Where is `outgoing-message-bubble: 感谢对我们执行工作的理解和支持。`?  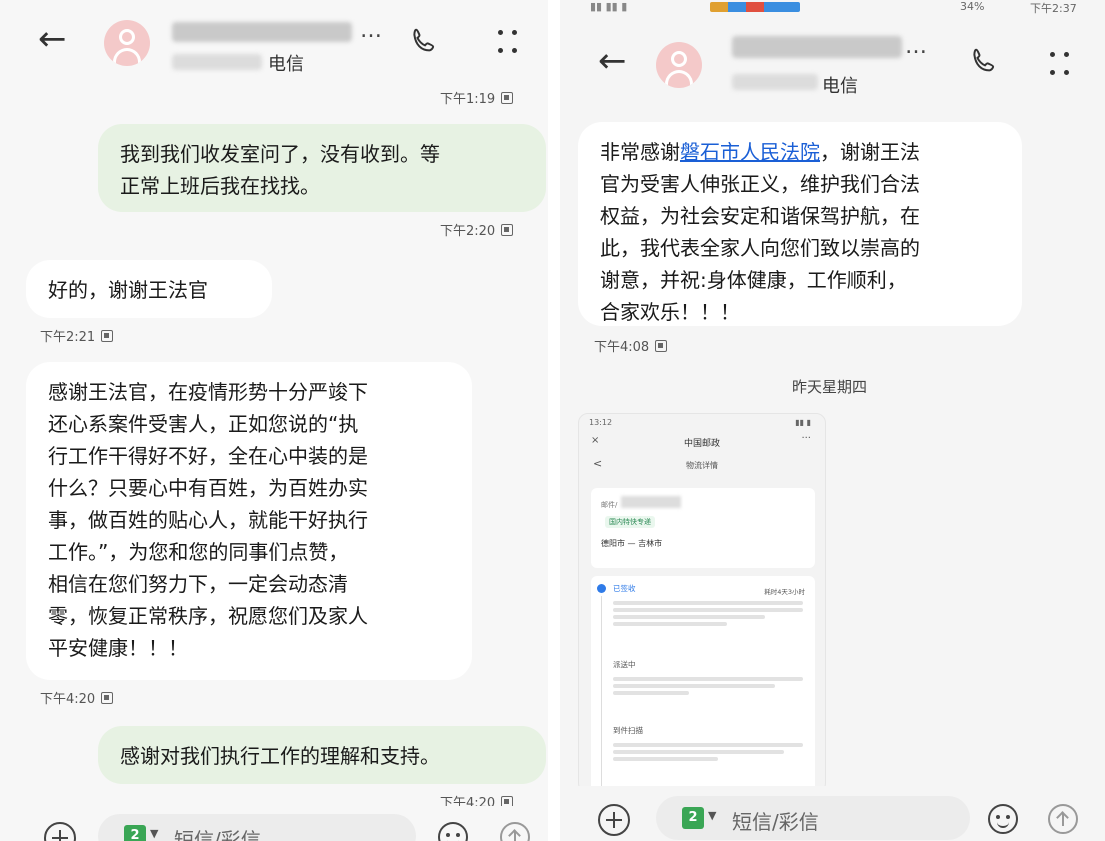 outgoing-message-bubble: 感谢对我们执行工作的理解和支持。 is located at coordinates (322, 755).